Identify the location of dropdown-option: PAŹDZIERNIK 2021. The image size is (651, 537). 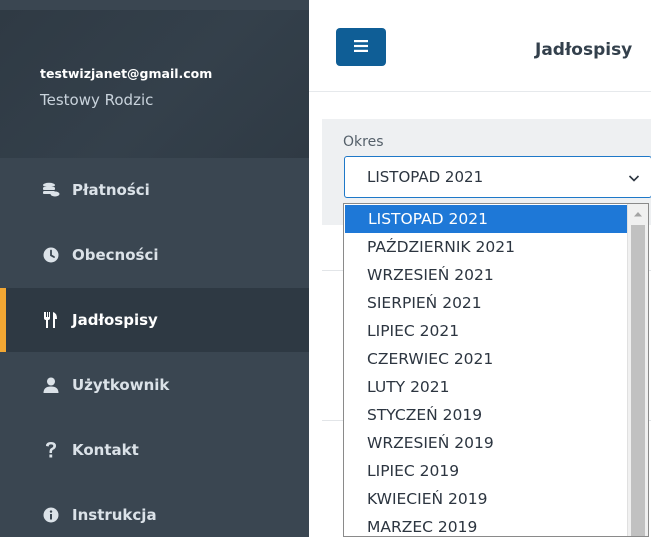
(486, 247).